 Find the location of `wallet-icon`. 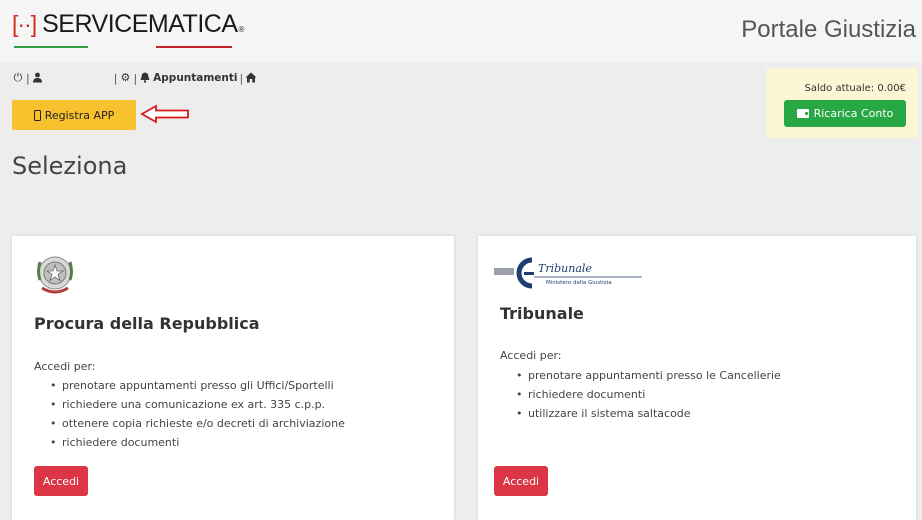

wallet-icon is located at coordinates (802, 113).